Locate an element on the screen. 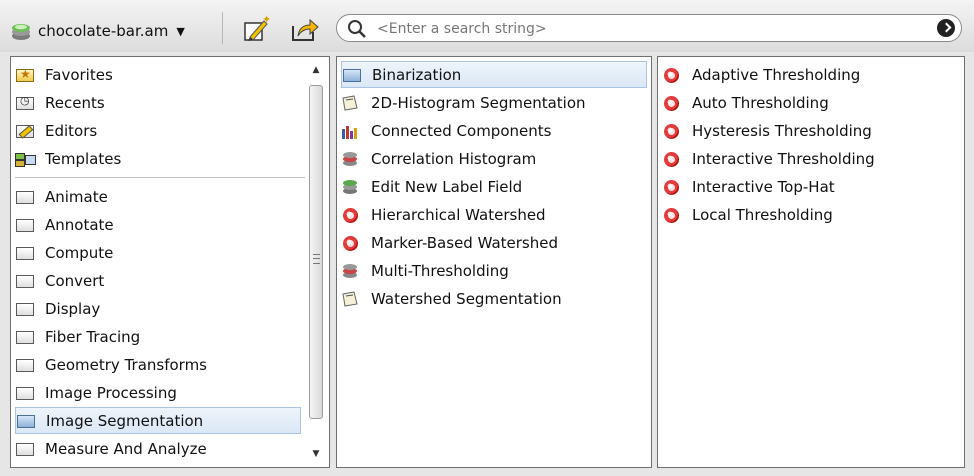 The width and height of the screenshot is (974, 476). new-module-icon: ✦ is located at coordinates (257, 29).